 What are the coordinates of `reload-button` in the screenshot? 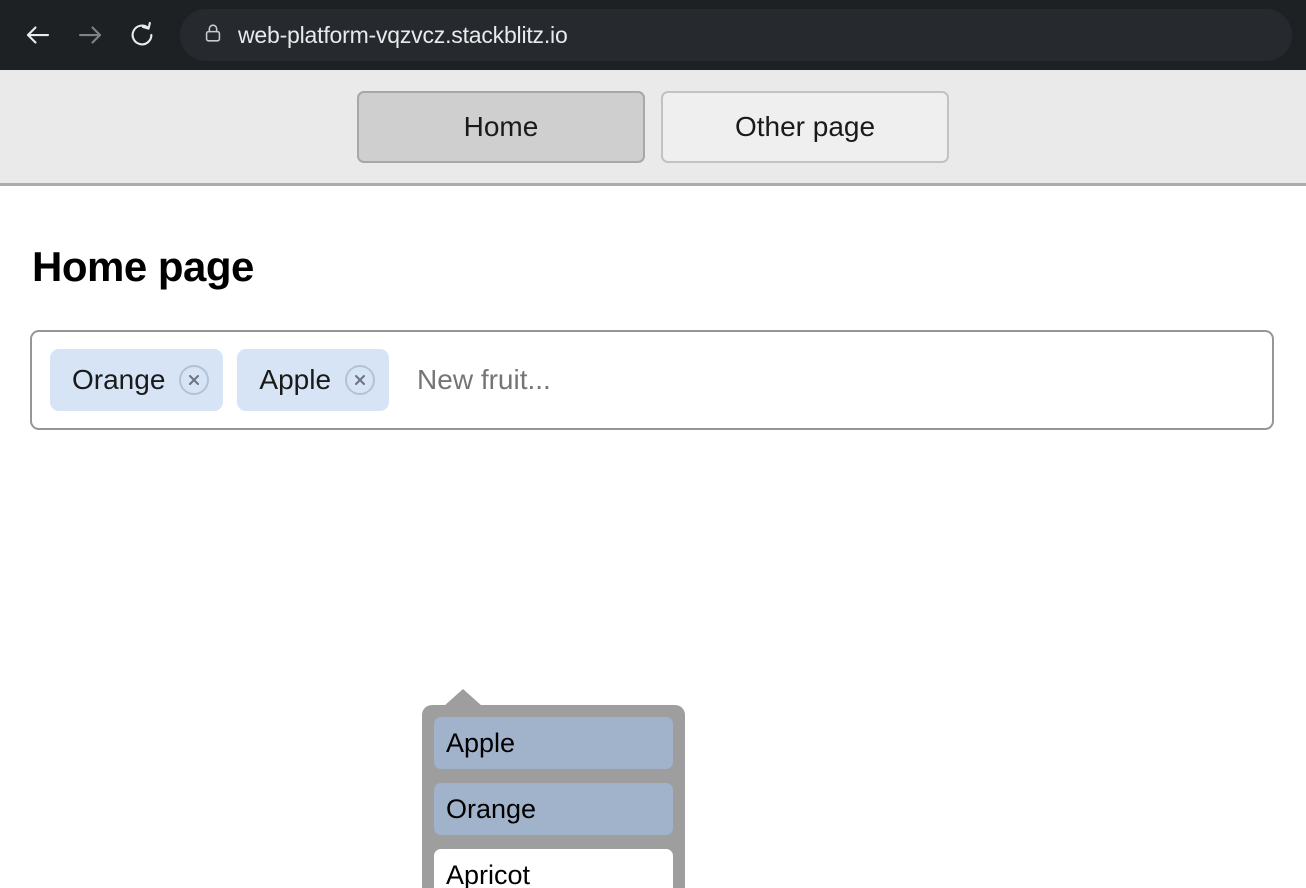 It's located at (142, 35).